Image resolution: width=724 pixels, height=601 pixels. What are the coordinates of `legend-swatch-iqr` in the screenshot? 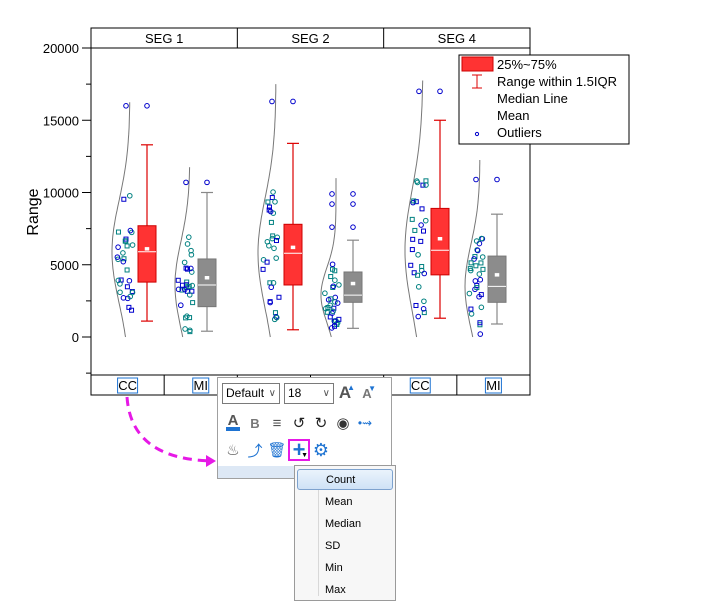 It's located at (477, 64).